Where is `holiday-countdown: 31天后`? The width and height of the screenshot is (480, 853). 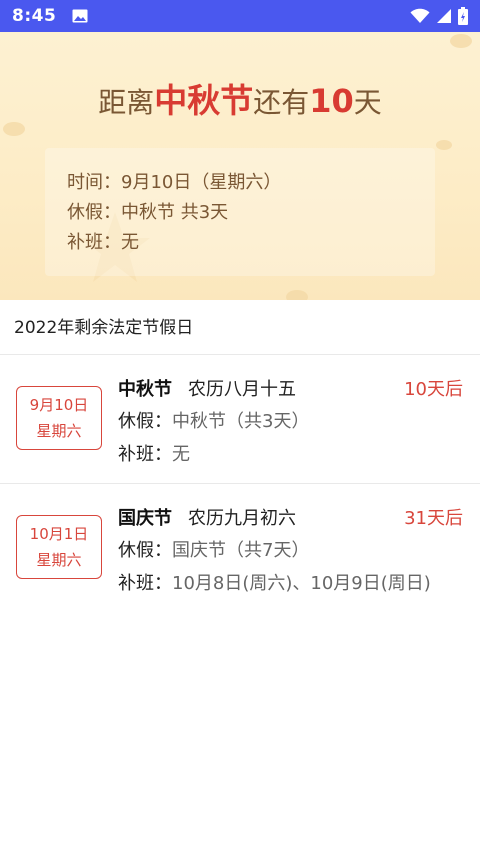 holiday-countdown: 31天后 is located at coordinates (433, 518).